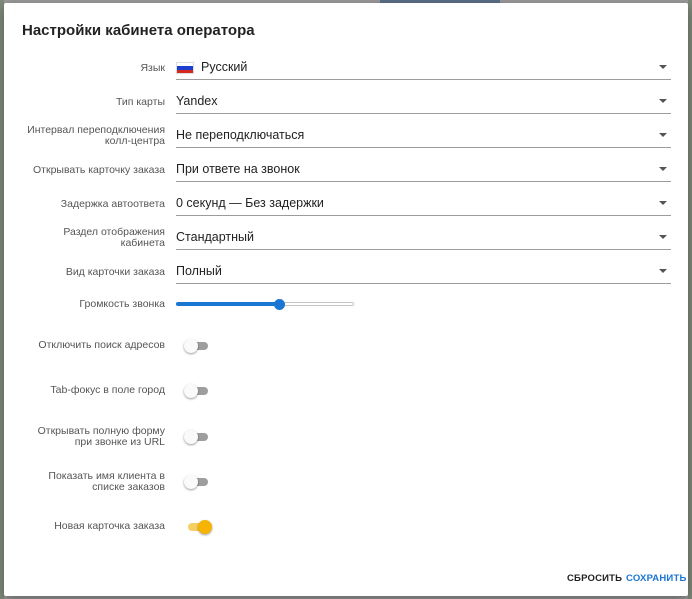 The width and height of the screenshot is (692, 599). I want to click on ring-volume-slider, so click(265, 304).